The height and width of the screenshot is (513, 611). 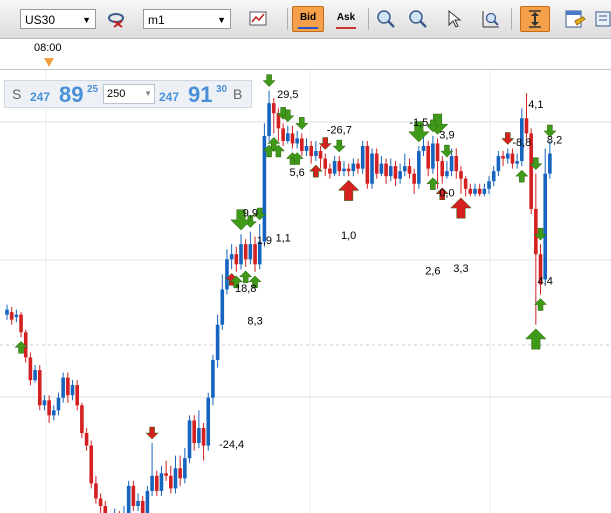 I want to click on cursor-zoom-button, so click(x=454, y=19).